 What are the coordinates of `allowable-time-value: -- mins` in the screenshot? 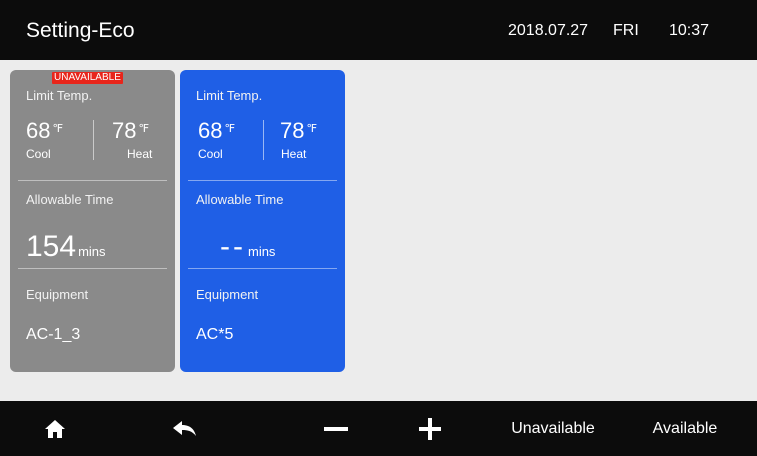 It's located at (248, 246).